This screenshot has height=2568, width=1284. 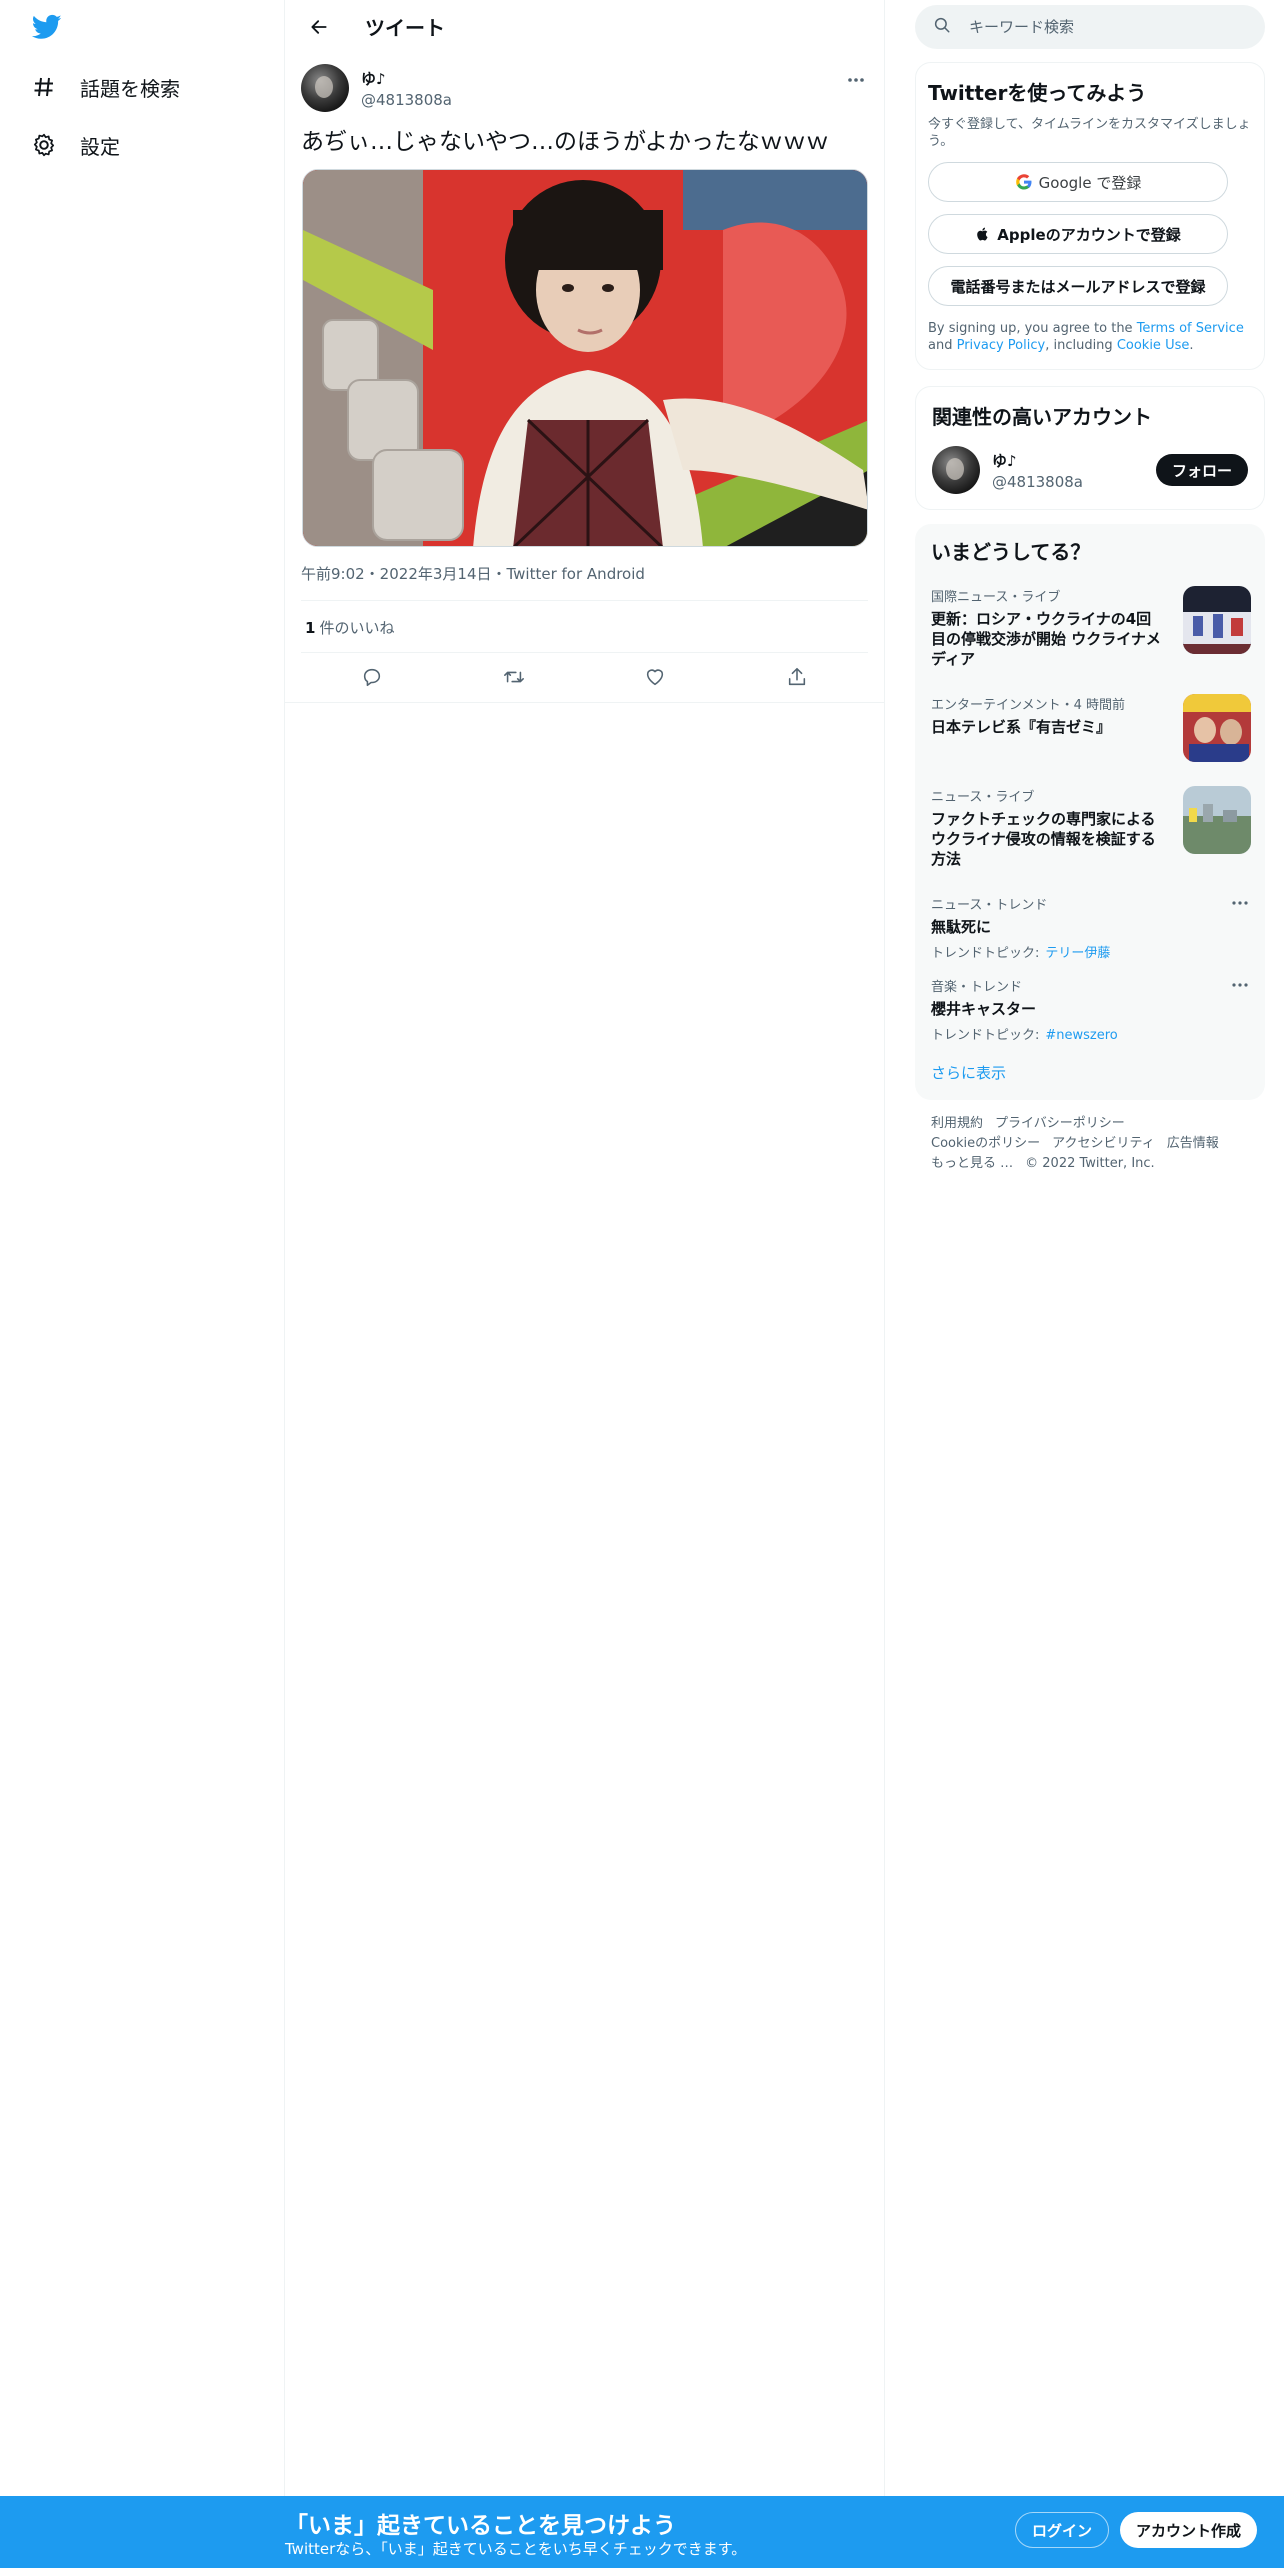 What do you see at coordinates (319, 27) in the screenshot?
I see `back-arrow-icon` at bounding box center [319, 27].